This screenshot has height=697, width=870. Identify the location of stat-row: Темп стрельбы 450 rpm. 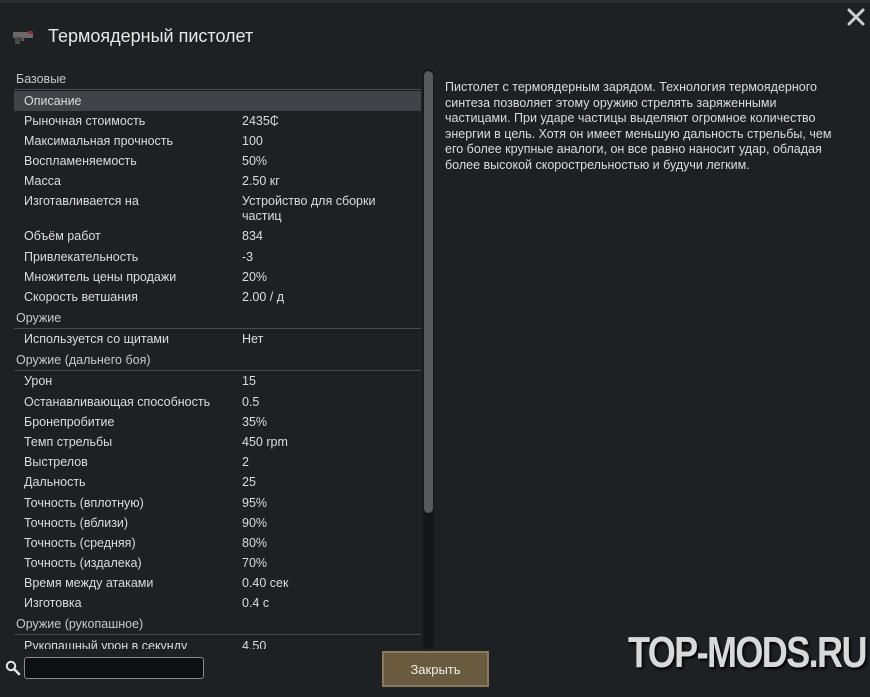
(217, 442).